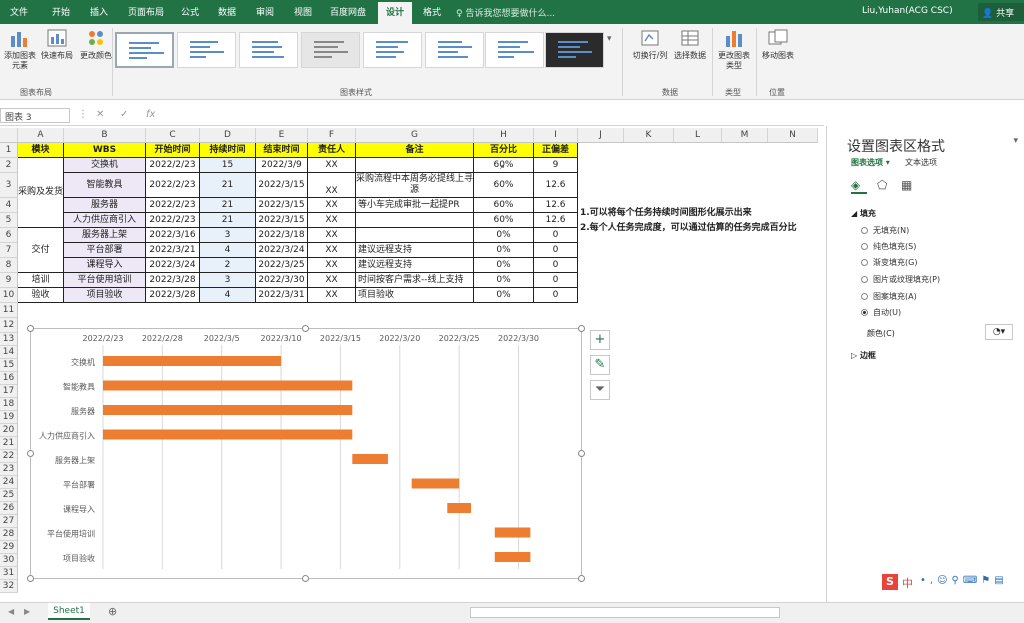 The width and height of the screenshot is (1024, 623). Describe the element at coordinates (432, 11) in the screenshot. I see `tab-format: 格式` at that location.